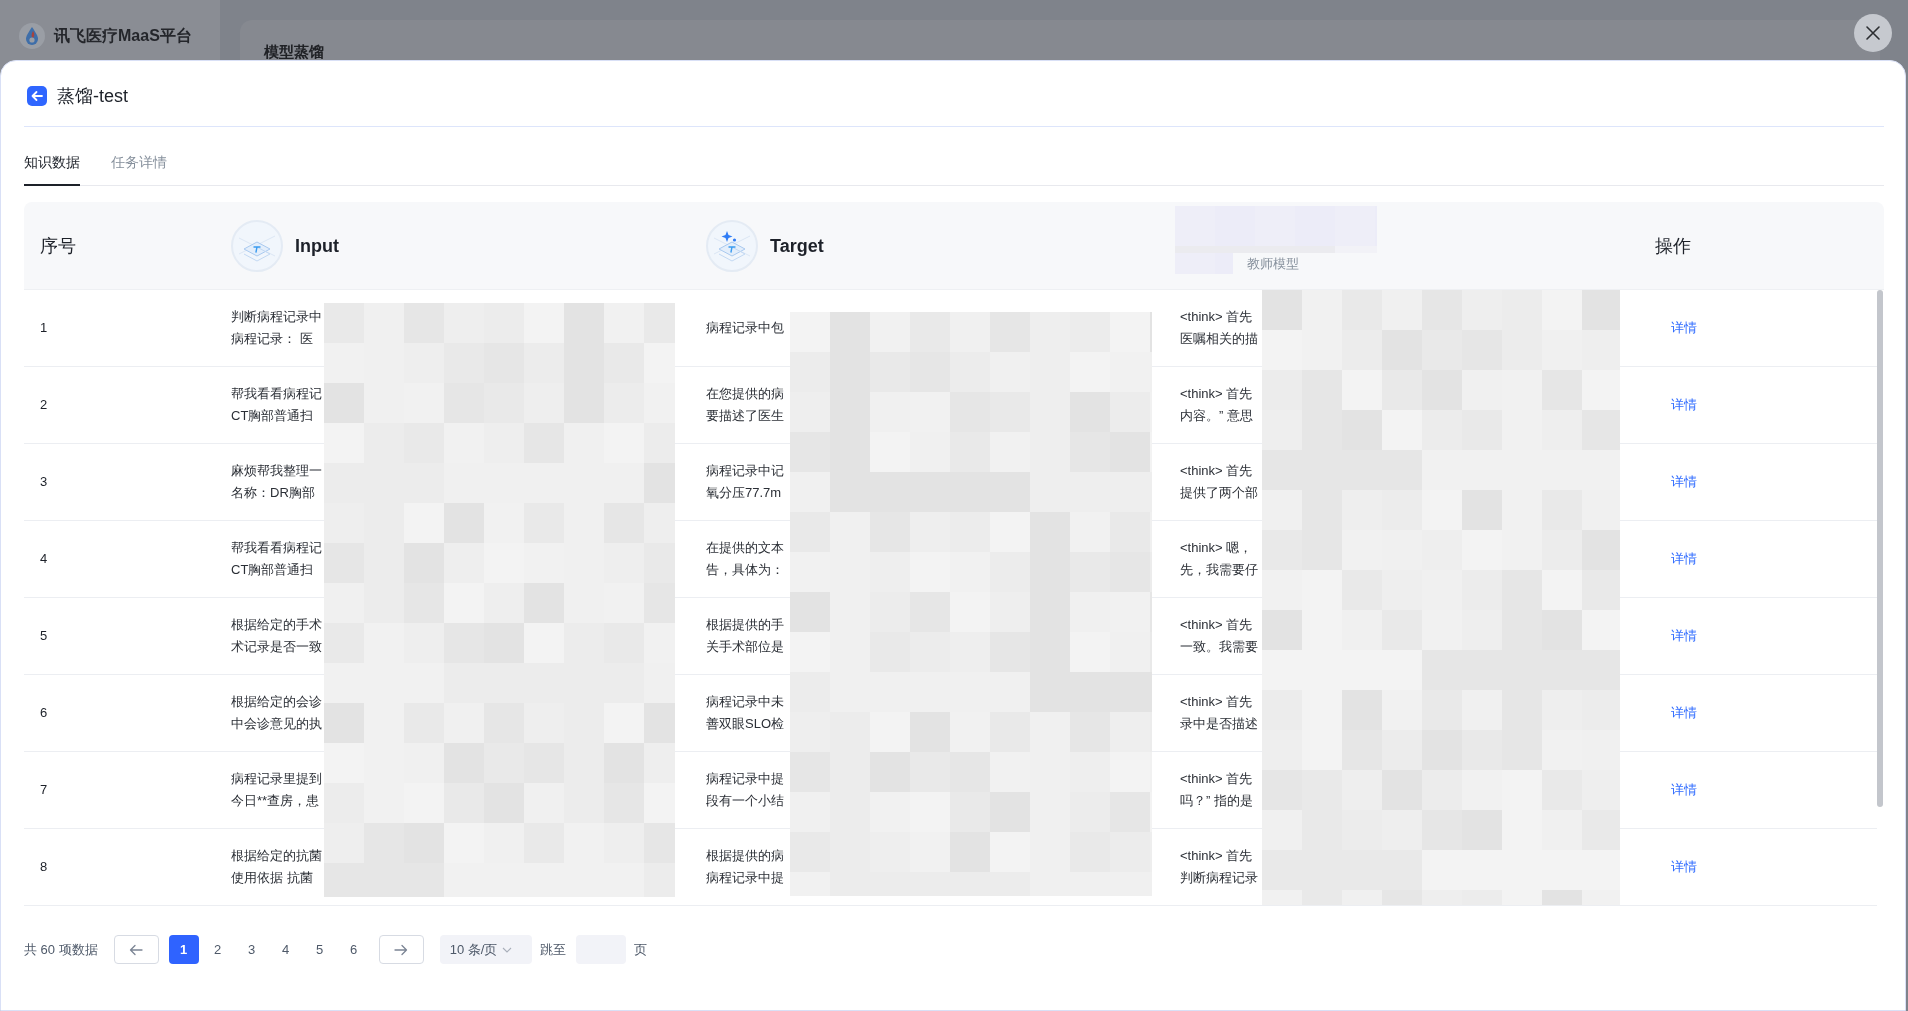 Image resolution: width=1908 pixels, height=1011 pixels. I want to click on cell-text: 病程记录中未, so click(745, 702).